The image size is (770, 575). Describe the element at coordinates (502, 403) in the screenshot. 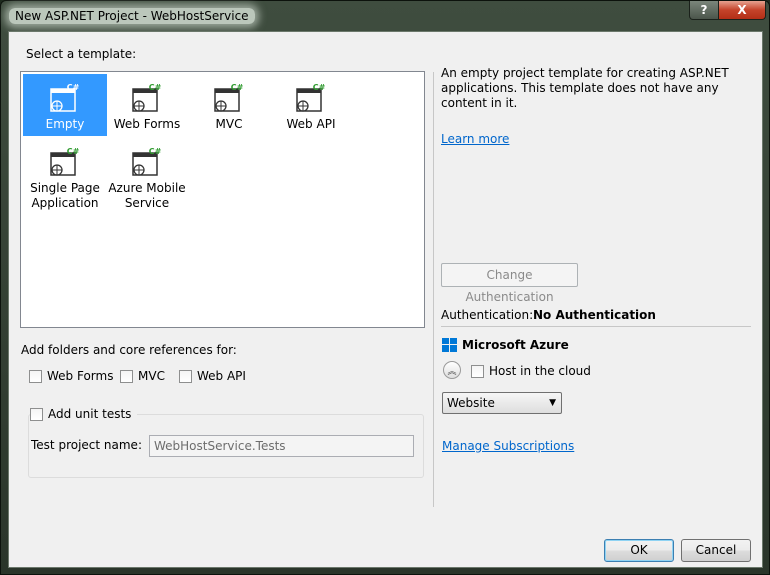

I see `hosting-type-dropdown: Website ▼` at that location.